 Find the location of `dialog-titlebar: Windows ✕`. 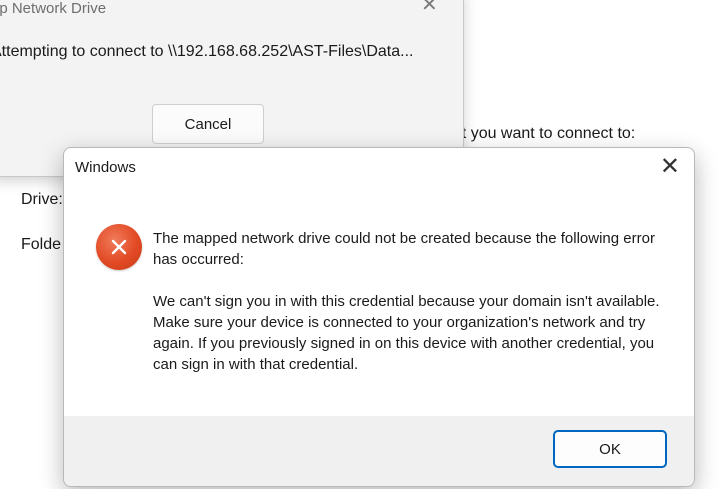

dialog-titlebar: Windows ✕ is located at coordinates (379, 168).